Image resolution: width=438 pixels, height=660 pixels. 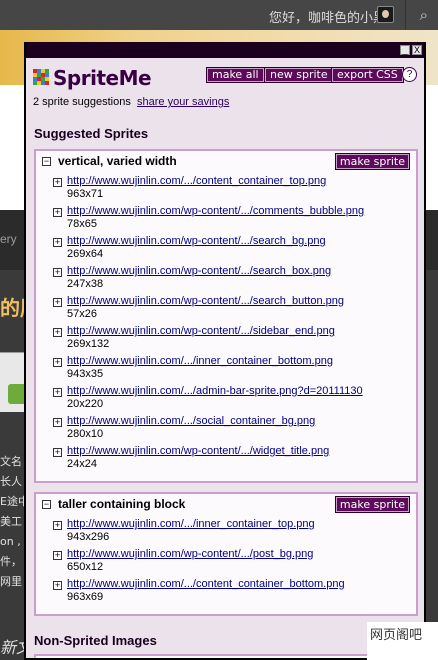 I want to click on site-nav: ery, so click(x=12, y=240).